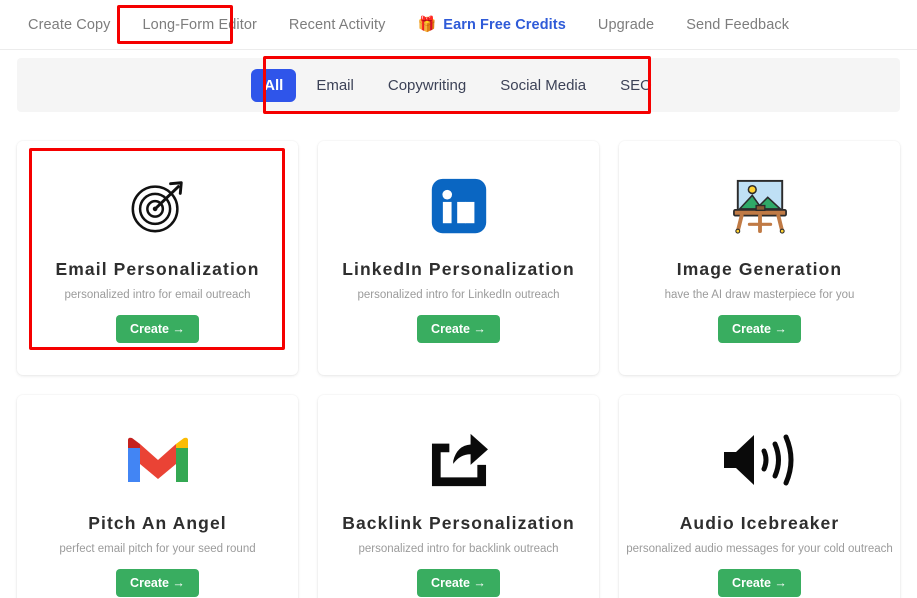 The image size is (917, 598). I want to click on card-title: Email Personalization, so click(157, 269).